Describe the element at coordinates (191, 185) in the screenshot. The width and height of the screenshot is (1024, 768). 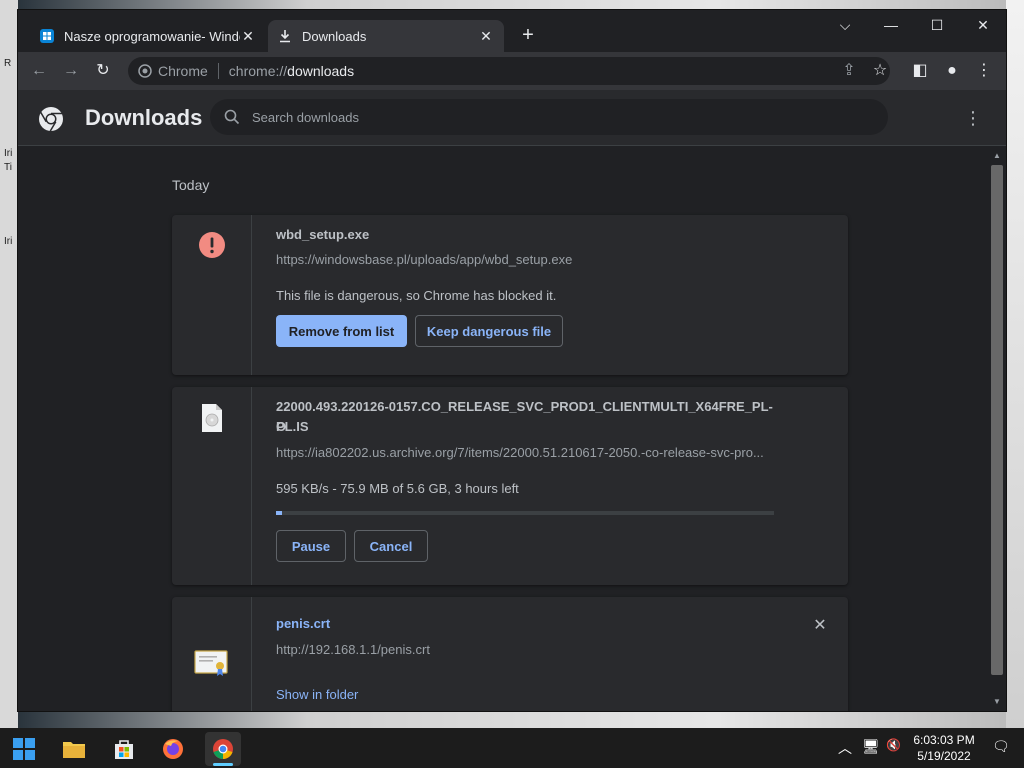
I see `date-section-heading: Today` at that location.